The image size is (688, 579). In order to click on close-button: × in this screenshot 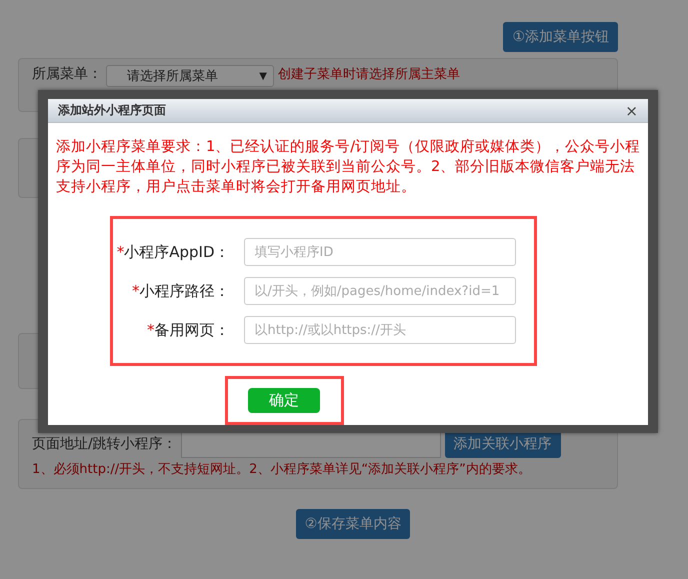, I will do `click(631, 111)`.